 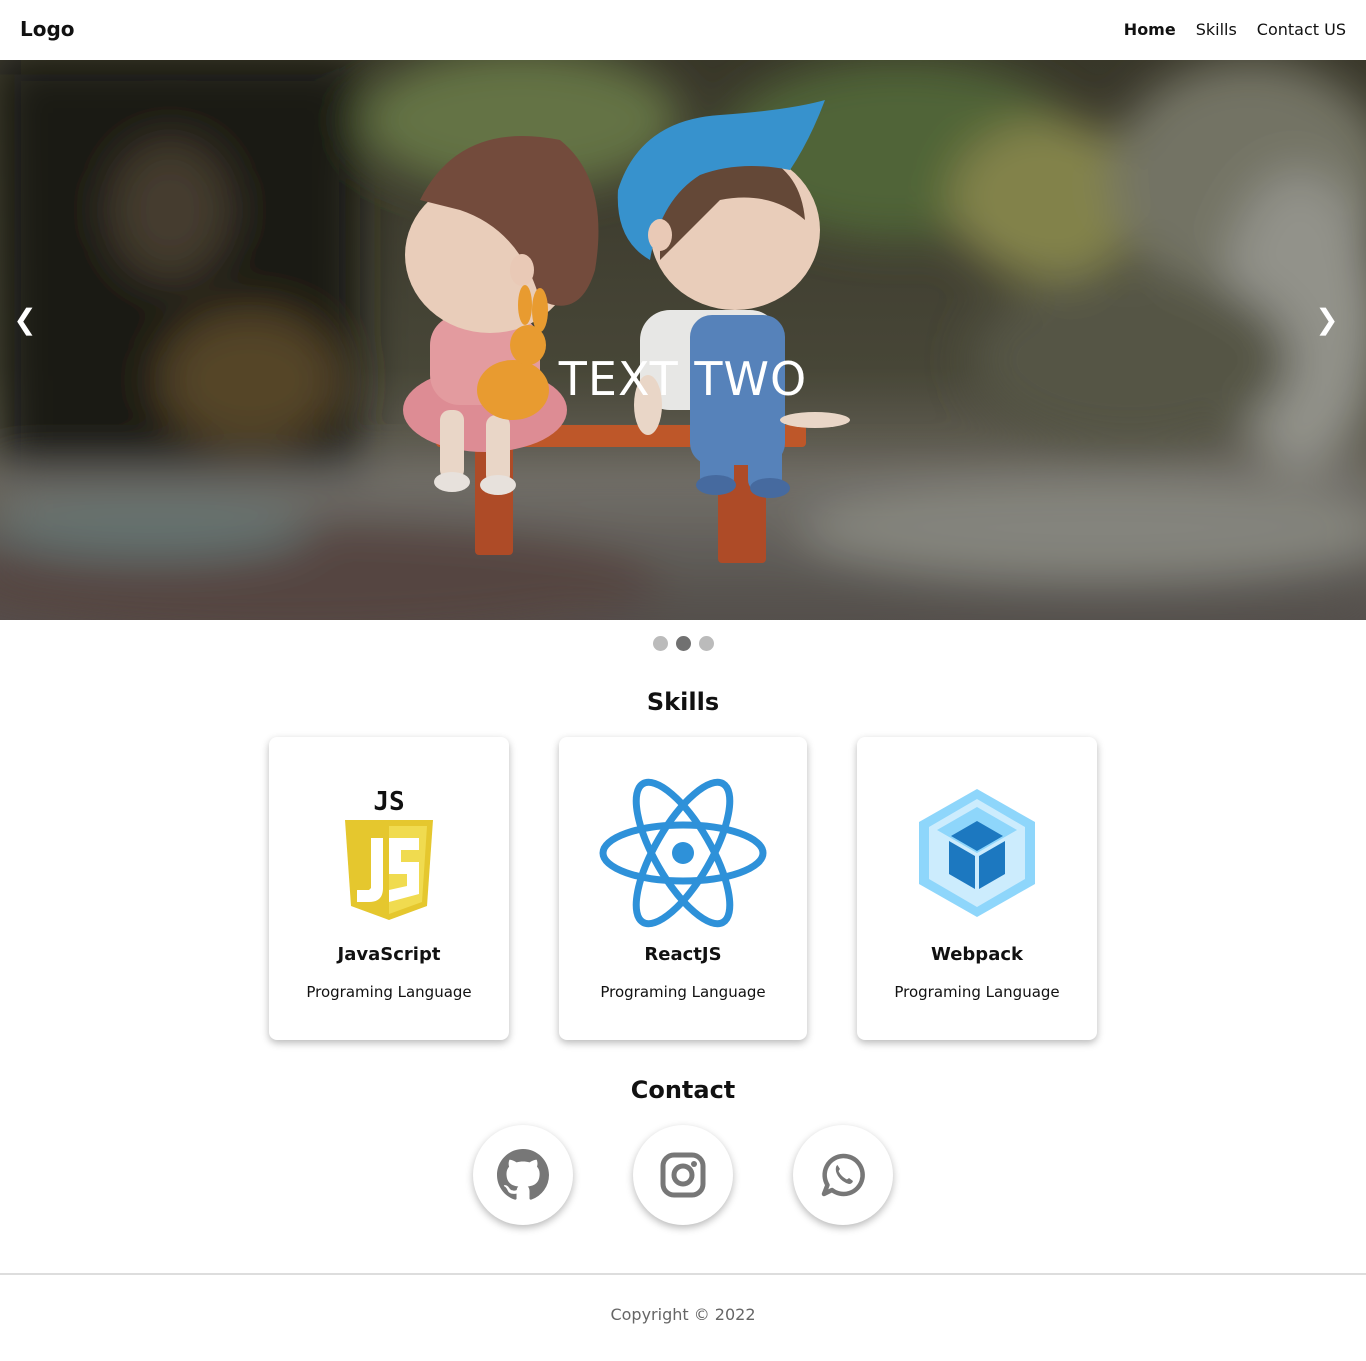 I want to click on nav-link-skills: Skills, so click(x=1216, y=29).